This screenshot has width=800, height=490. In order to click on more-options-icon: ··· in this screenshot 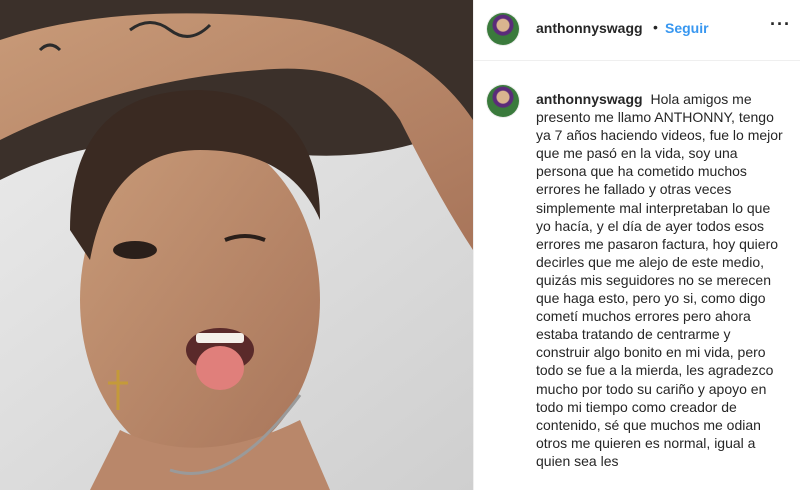, I will do `click(780, 24)`.